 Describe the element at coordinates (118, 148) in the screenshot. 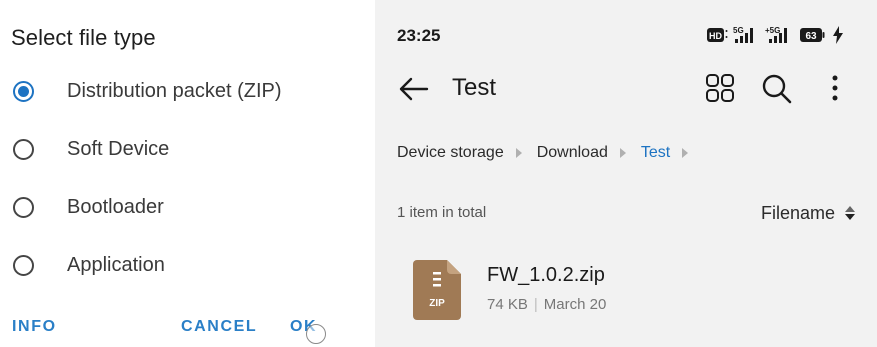

I see `option-label: Soft Device` at that location.